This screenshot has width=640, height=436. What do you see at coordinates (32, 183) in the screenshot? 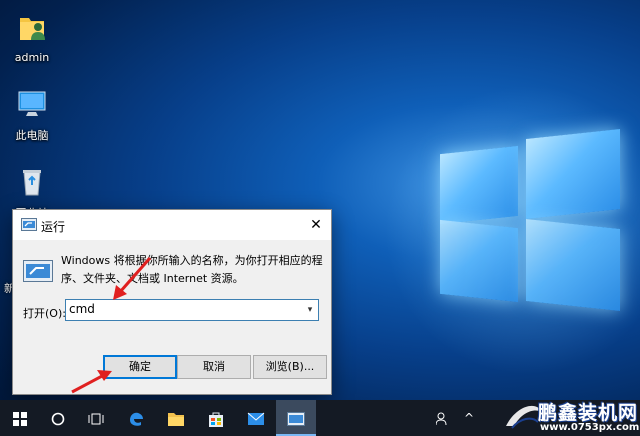
I see `recycle-bin-icon` at bounding box center [32, 183].